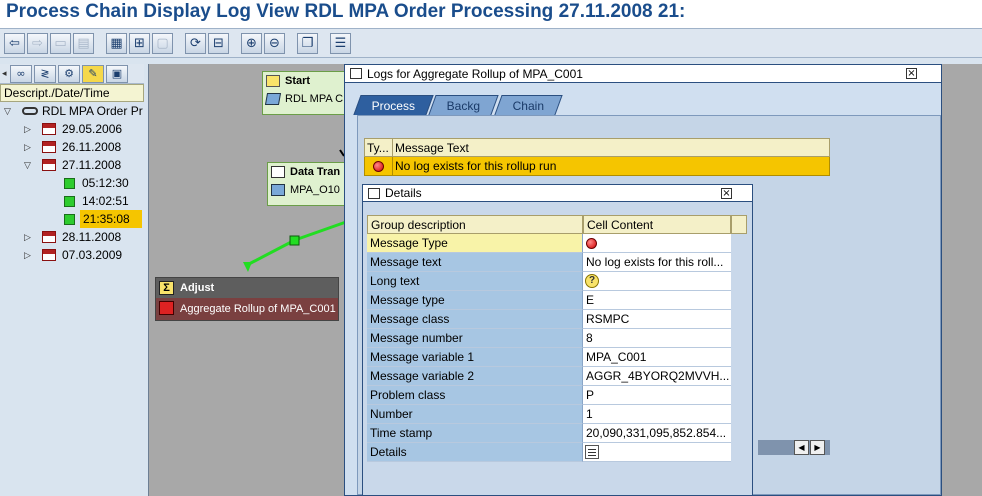 Image resolution: width=982 pixels, height=496 pixels. What do you see at coordinates (306, 190) in the screenshot?
I see `data-node-sub: MPA_O10` at bounding box center [306, 190].